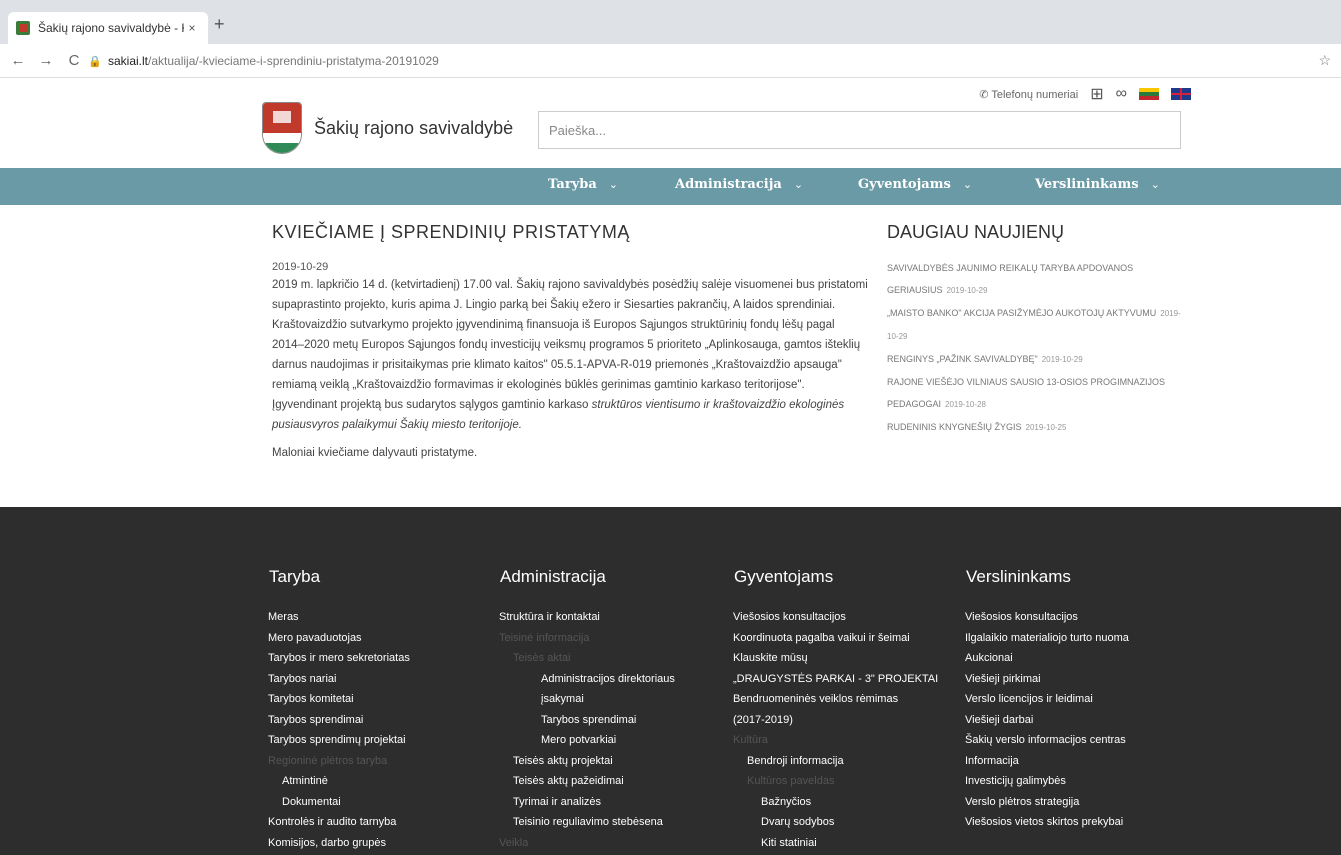 This screenshot has width=1341, height=855. What do you see at coordinates (300, 267) in the screenshot?
I see `article-date: 2019-10-29` at bounding box center [300, 267].